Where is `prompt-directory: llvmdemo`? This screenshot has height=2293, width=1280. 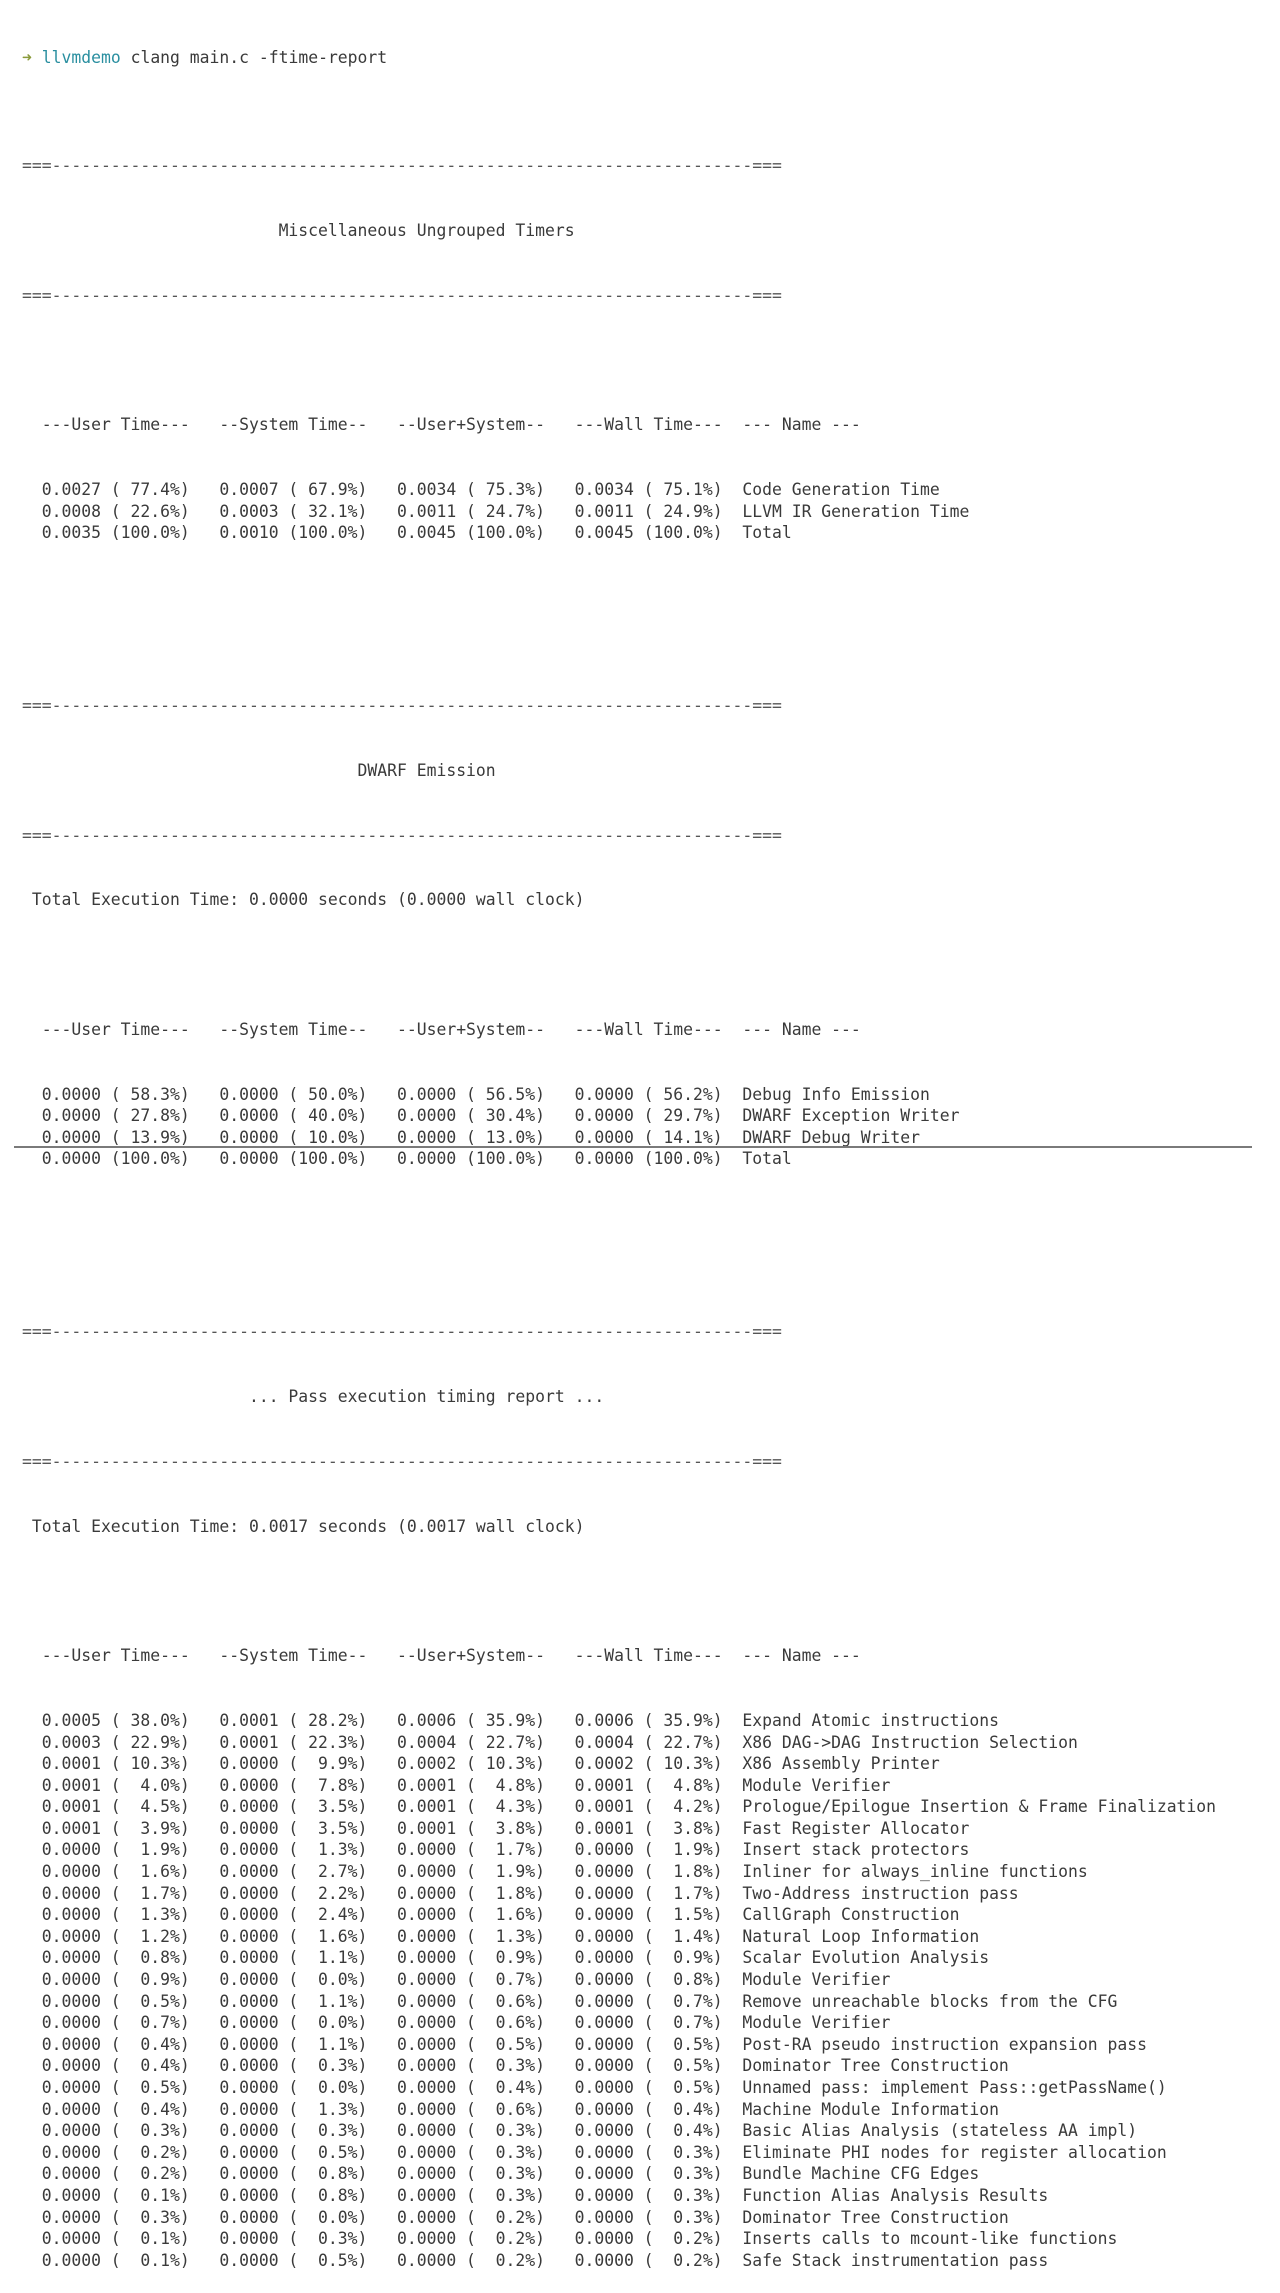
prompt-directory: llvmdemo is located at coordinates (81, 58).